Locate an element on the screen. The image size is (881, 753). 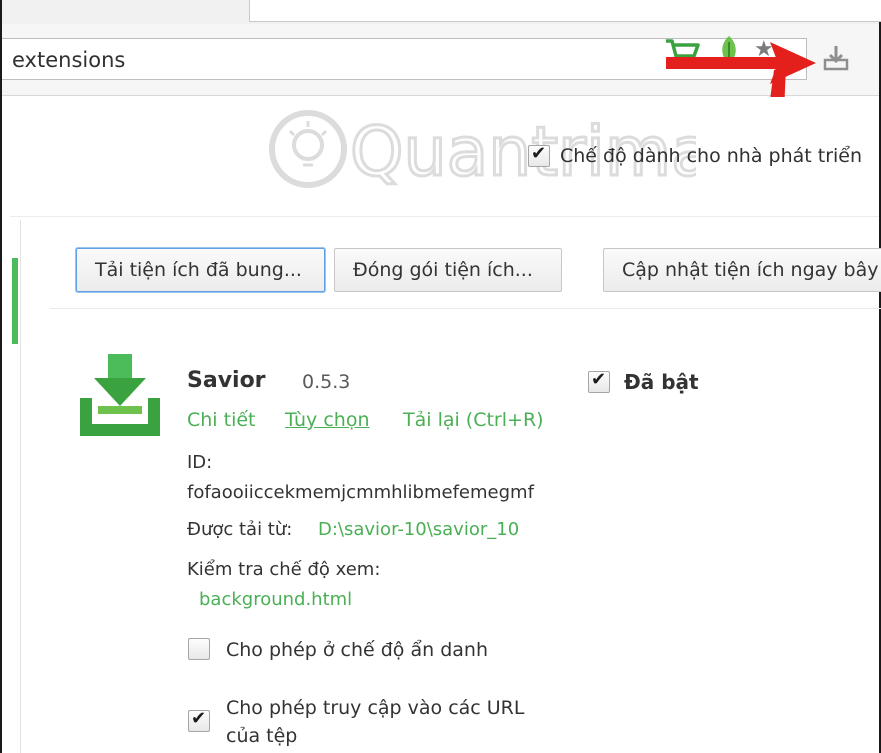
tab-strip is located at coordinates (441, 12).